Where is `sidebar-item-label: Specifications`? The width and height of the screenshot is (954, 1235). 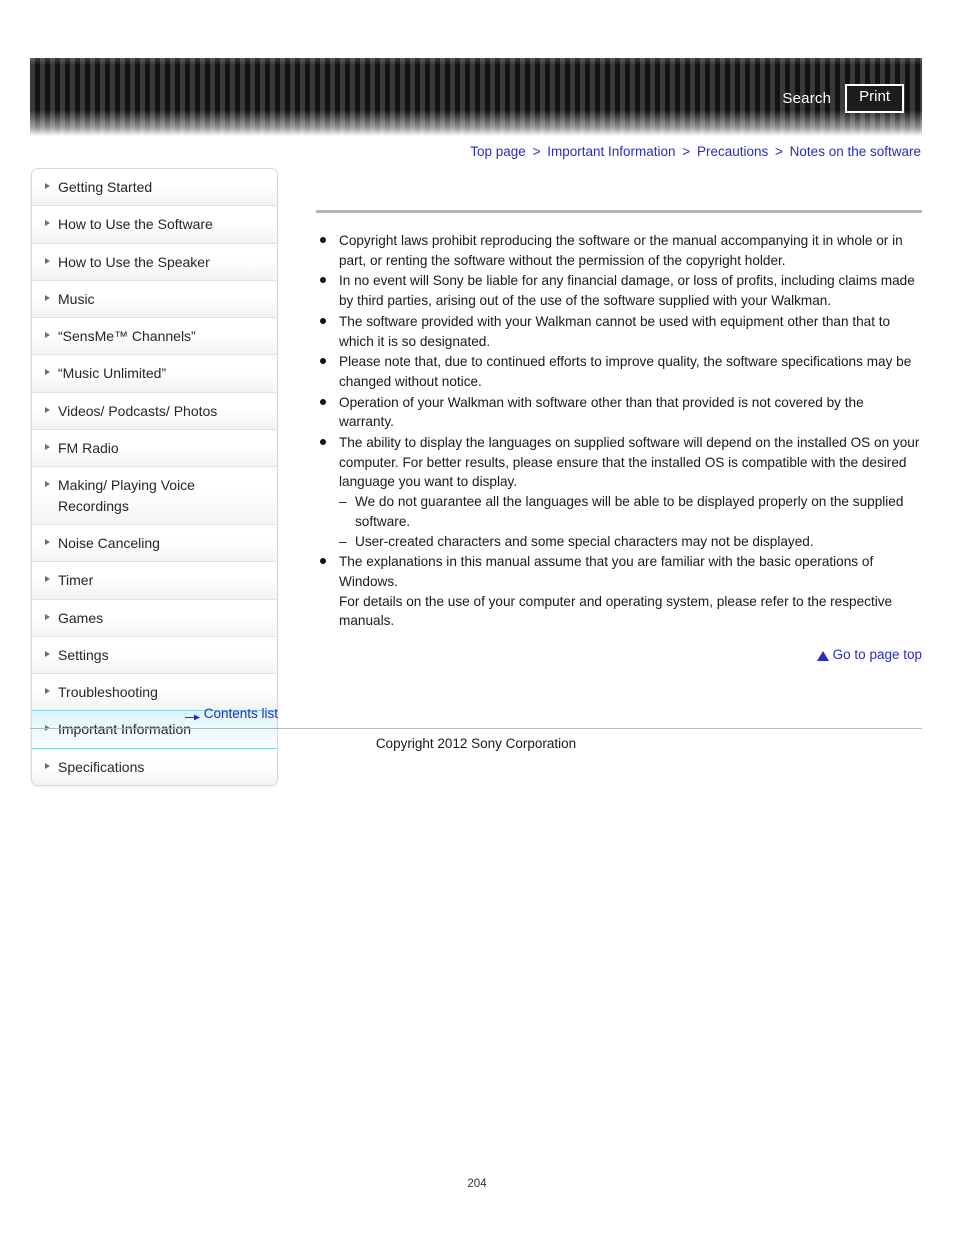
sidebar-item-label: Specifications is located at coordinates (101, 766).